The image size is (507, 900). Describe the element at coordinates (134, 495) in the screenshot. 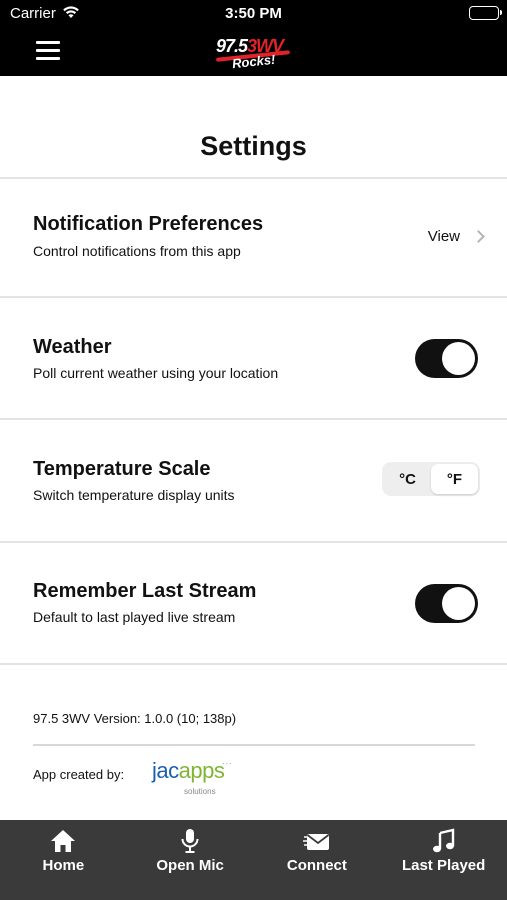

I see `temperature-scale-subtitle: Switch temperature display units` at that location.